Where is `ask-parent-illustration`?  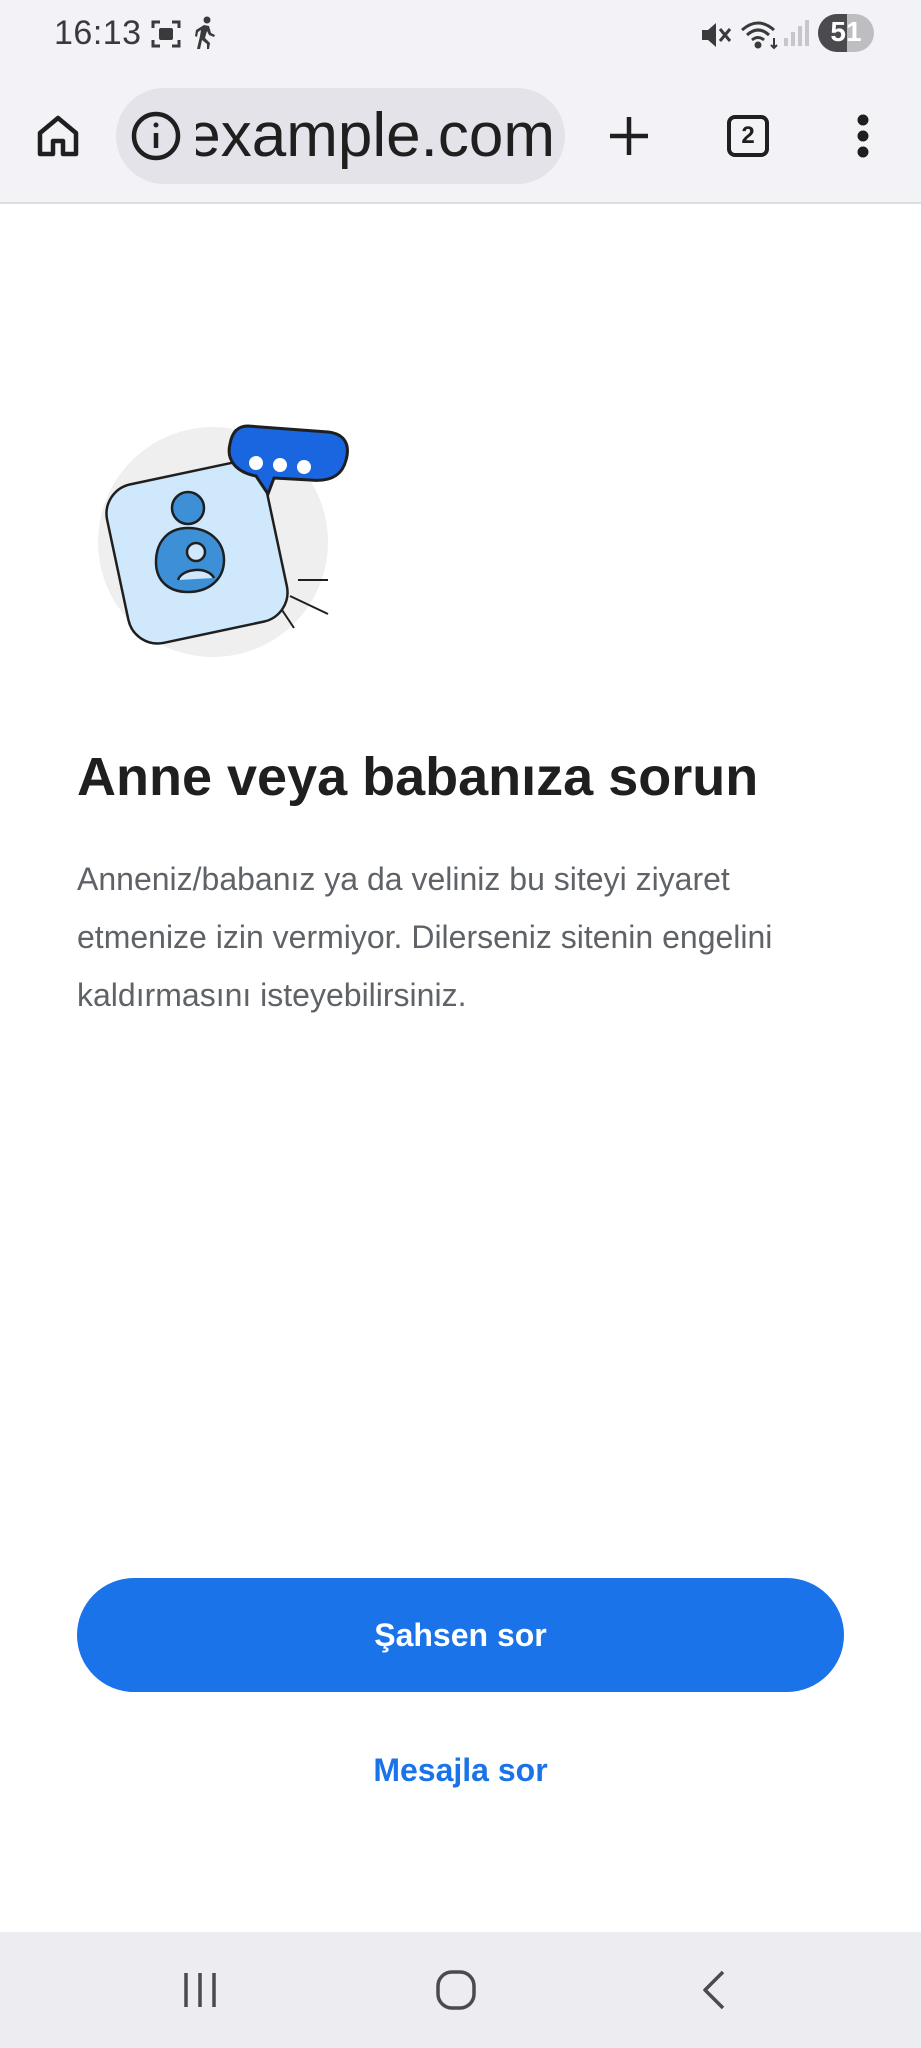 ask-parent-illustration is located at coordinates (226, 542).